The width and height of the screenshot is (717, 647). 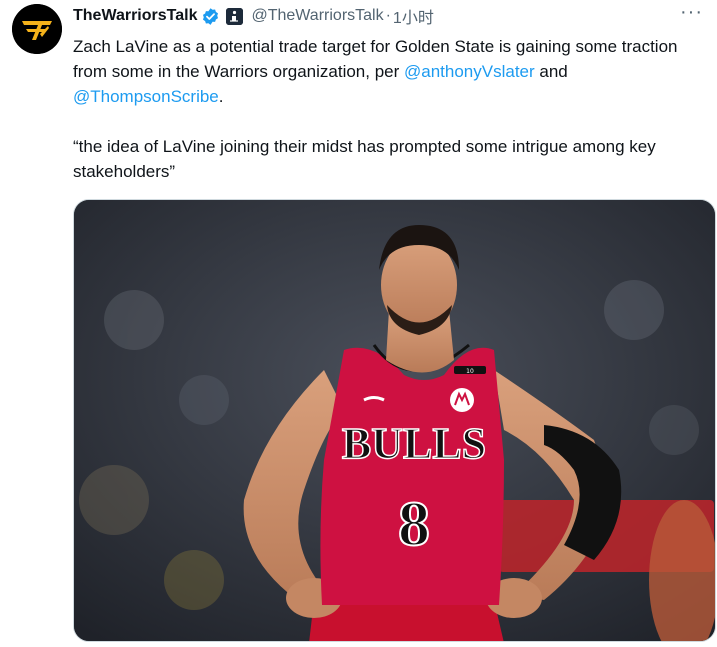 I want to click on verified-badge-icon, so click(x=210, y=16).